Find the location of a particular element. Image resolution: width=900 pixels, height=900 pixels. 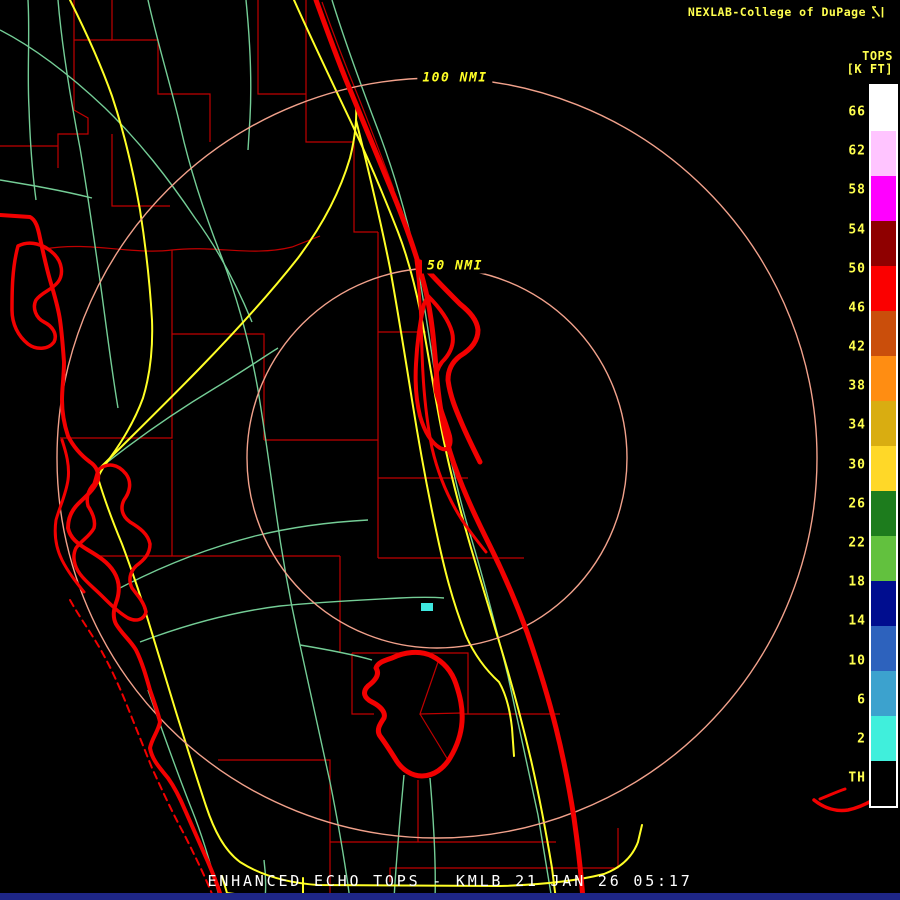

colorbar-tick-34: 34 is located at coordinates (857, 425).